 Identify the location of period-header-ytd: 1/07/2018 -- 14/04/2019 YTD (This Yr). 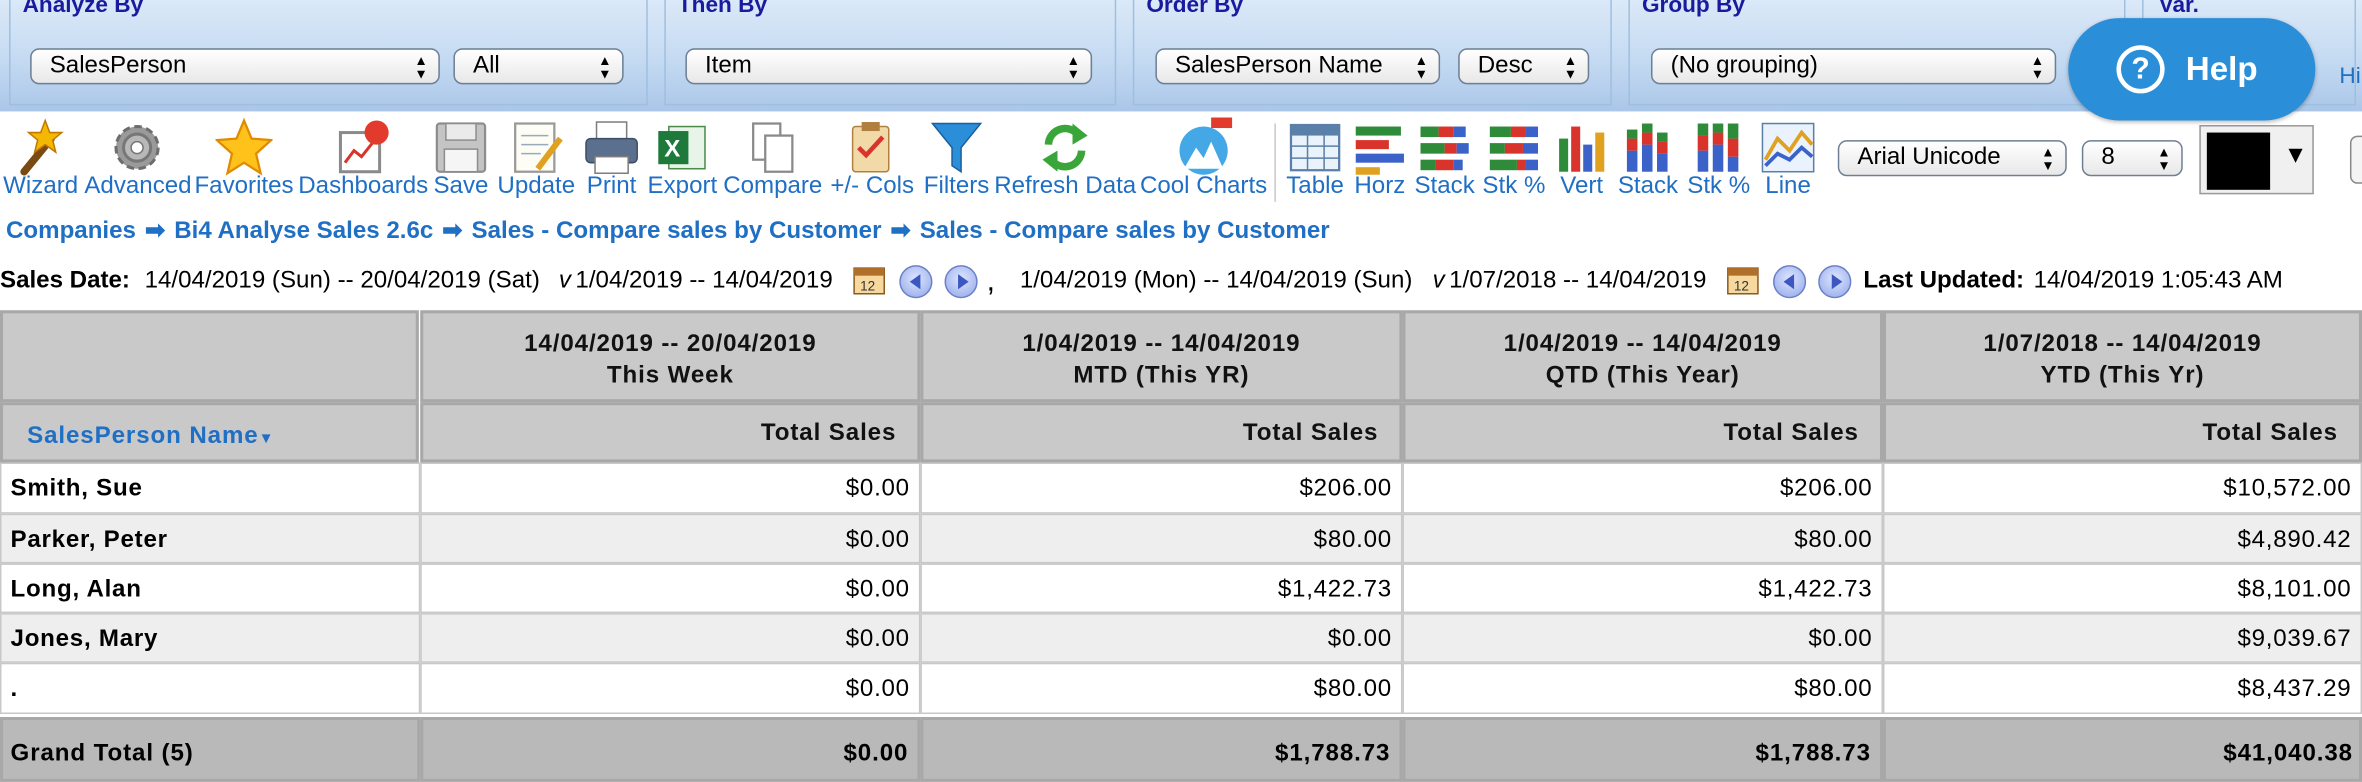
(2122, 356).